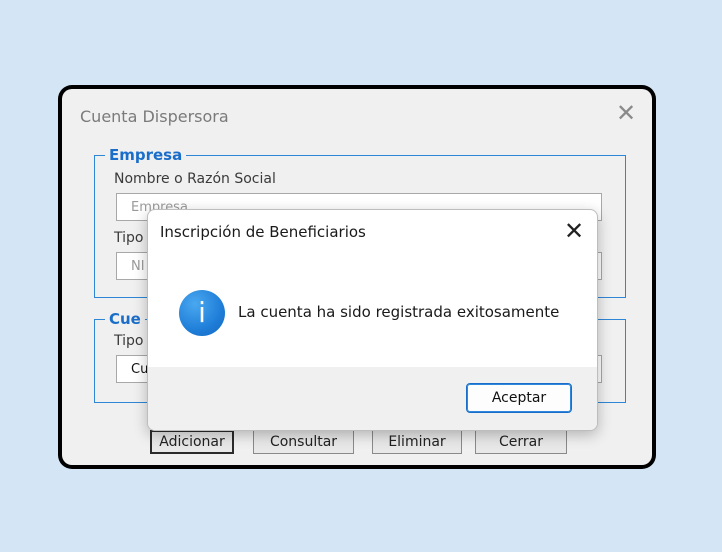  What do you see at coordinates (303, 442) in the screenshot?
I see `consultar-button: Consultar` at bounding box center [303, 442].